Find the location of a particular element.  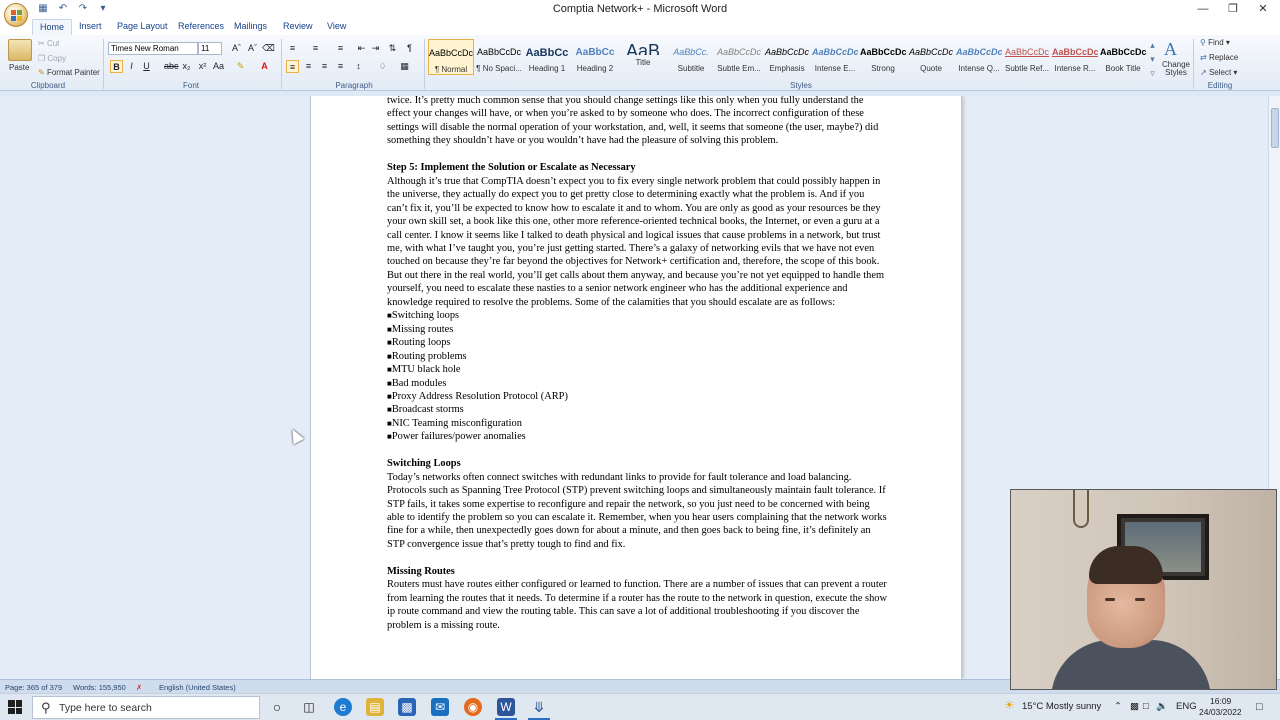

cortana-icon: ○ is located at coordinates (277, 707).